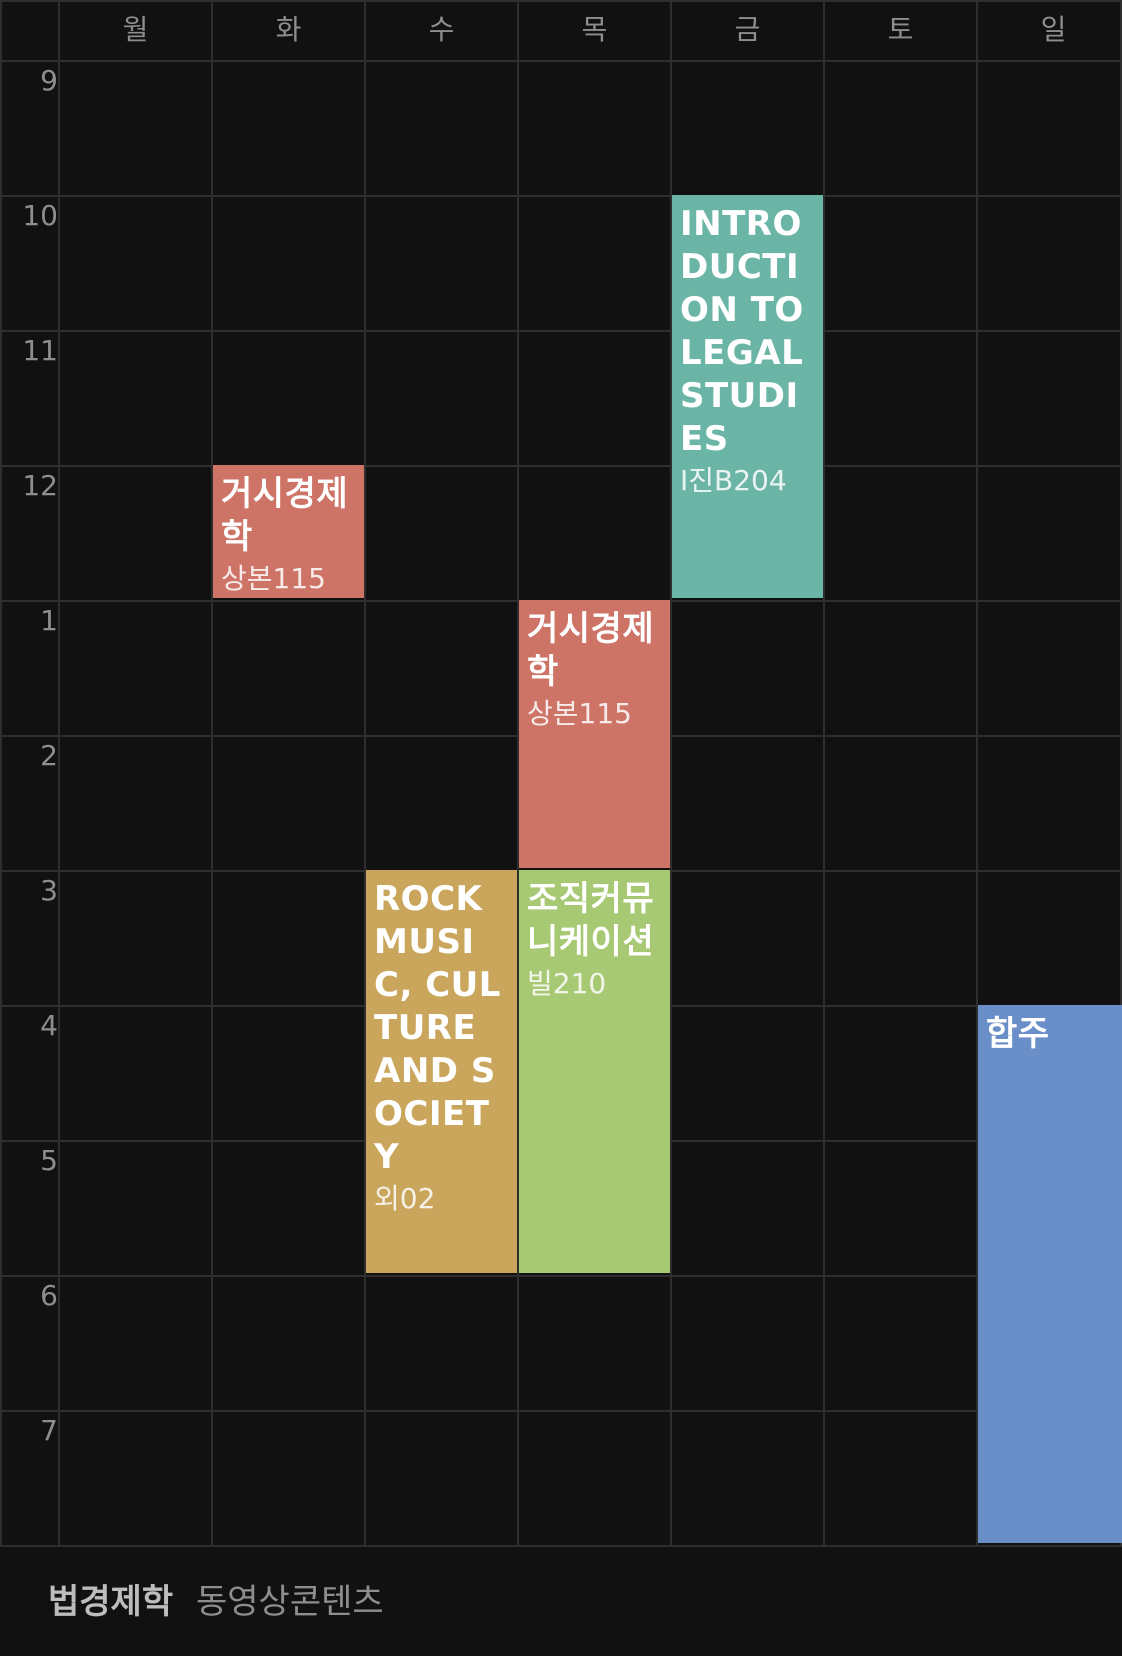 Image resolution: width=1122 pixels, height=1656 pixels. Describe the element at coordinates (594, 734) in the screenshot. I see `ev-macro-thu-block: 거시경제학상본115` at that location.